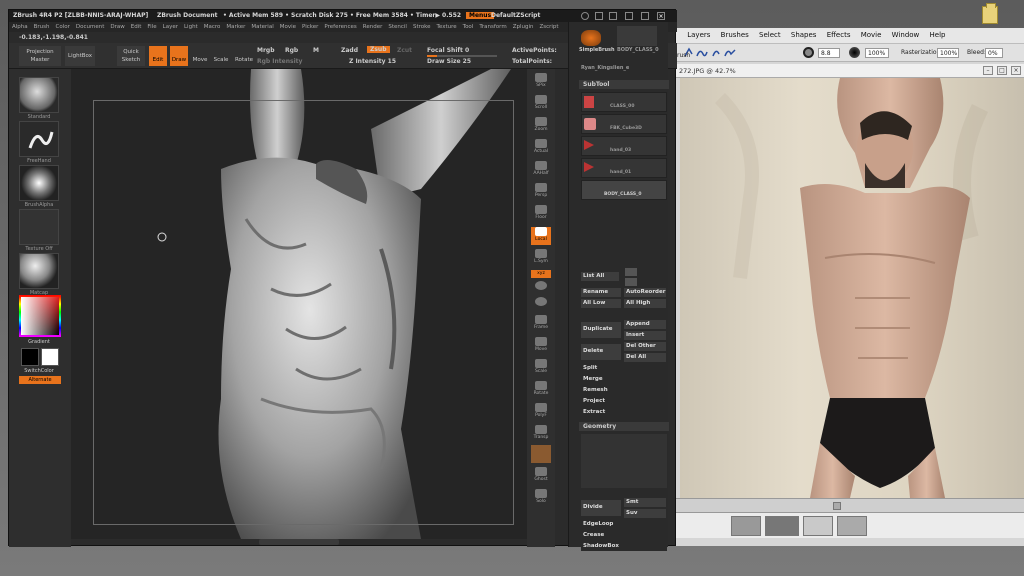 The image size is (1024, 576). I want to click on draw-button: Draw, so click(179, 56).